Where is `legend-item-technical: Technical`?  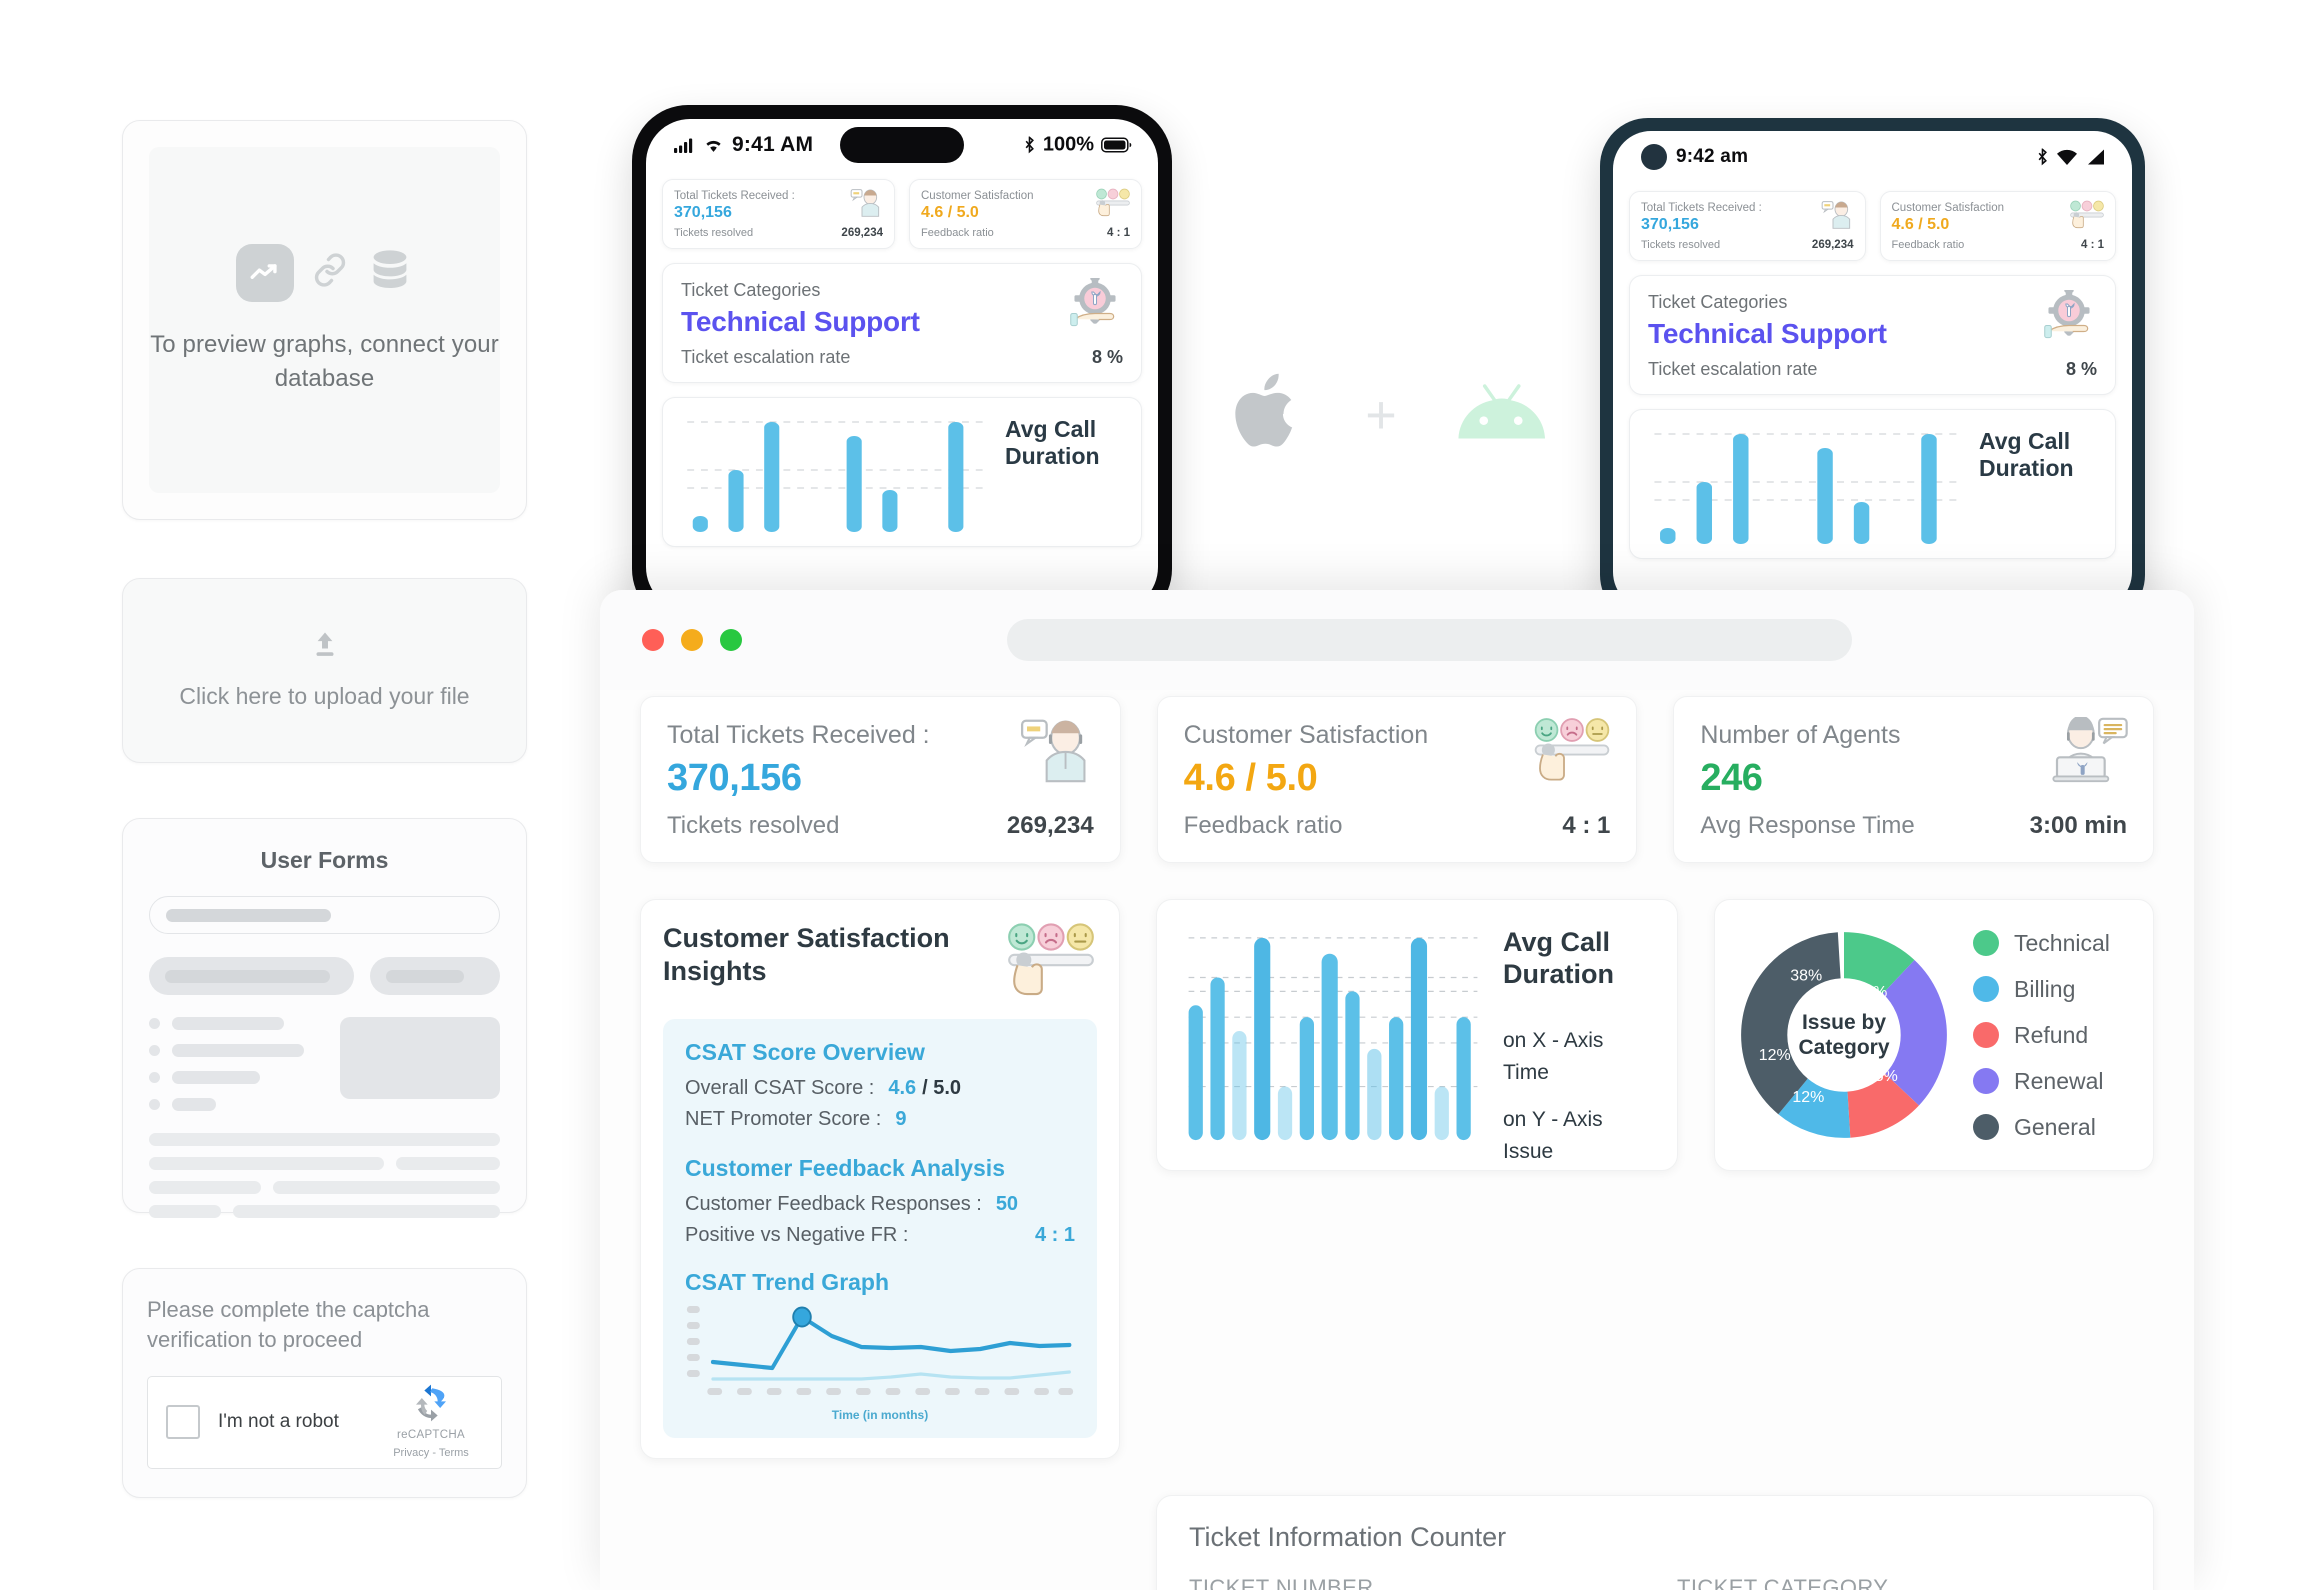
legend-item-technical: Technical is located at coordinates (2041, 943).